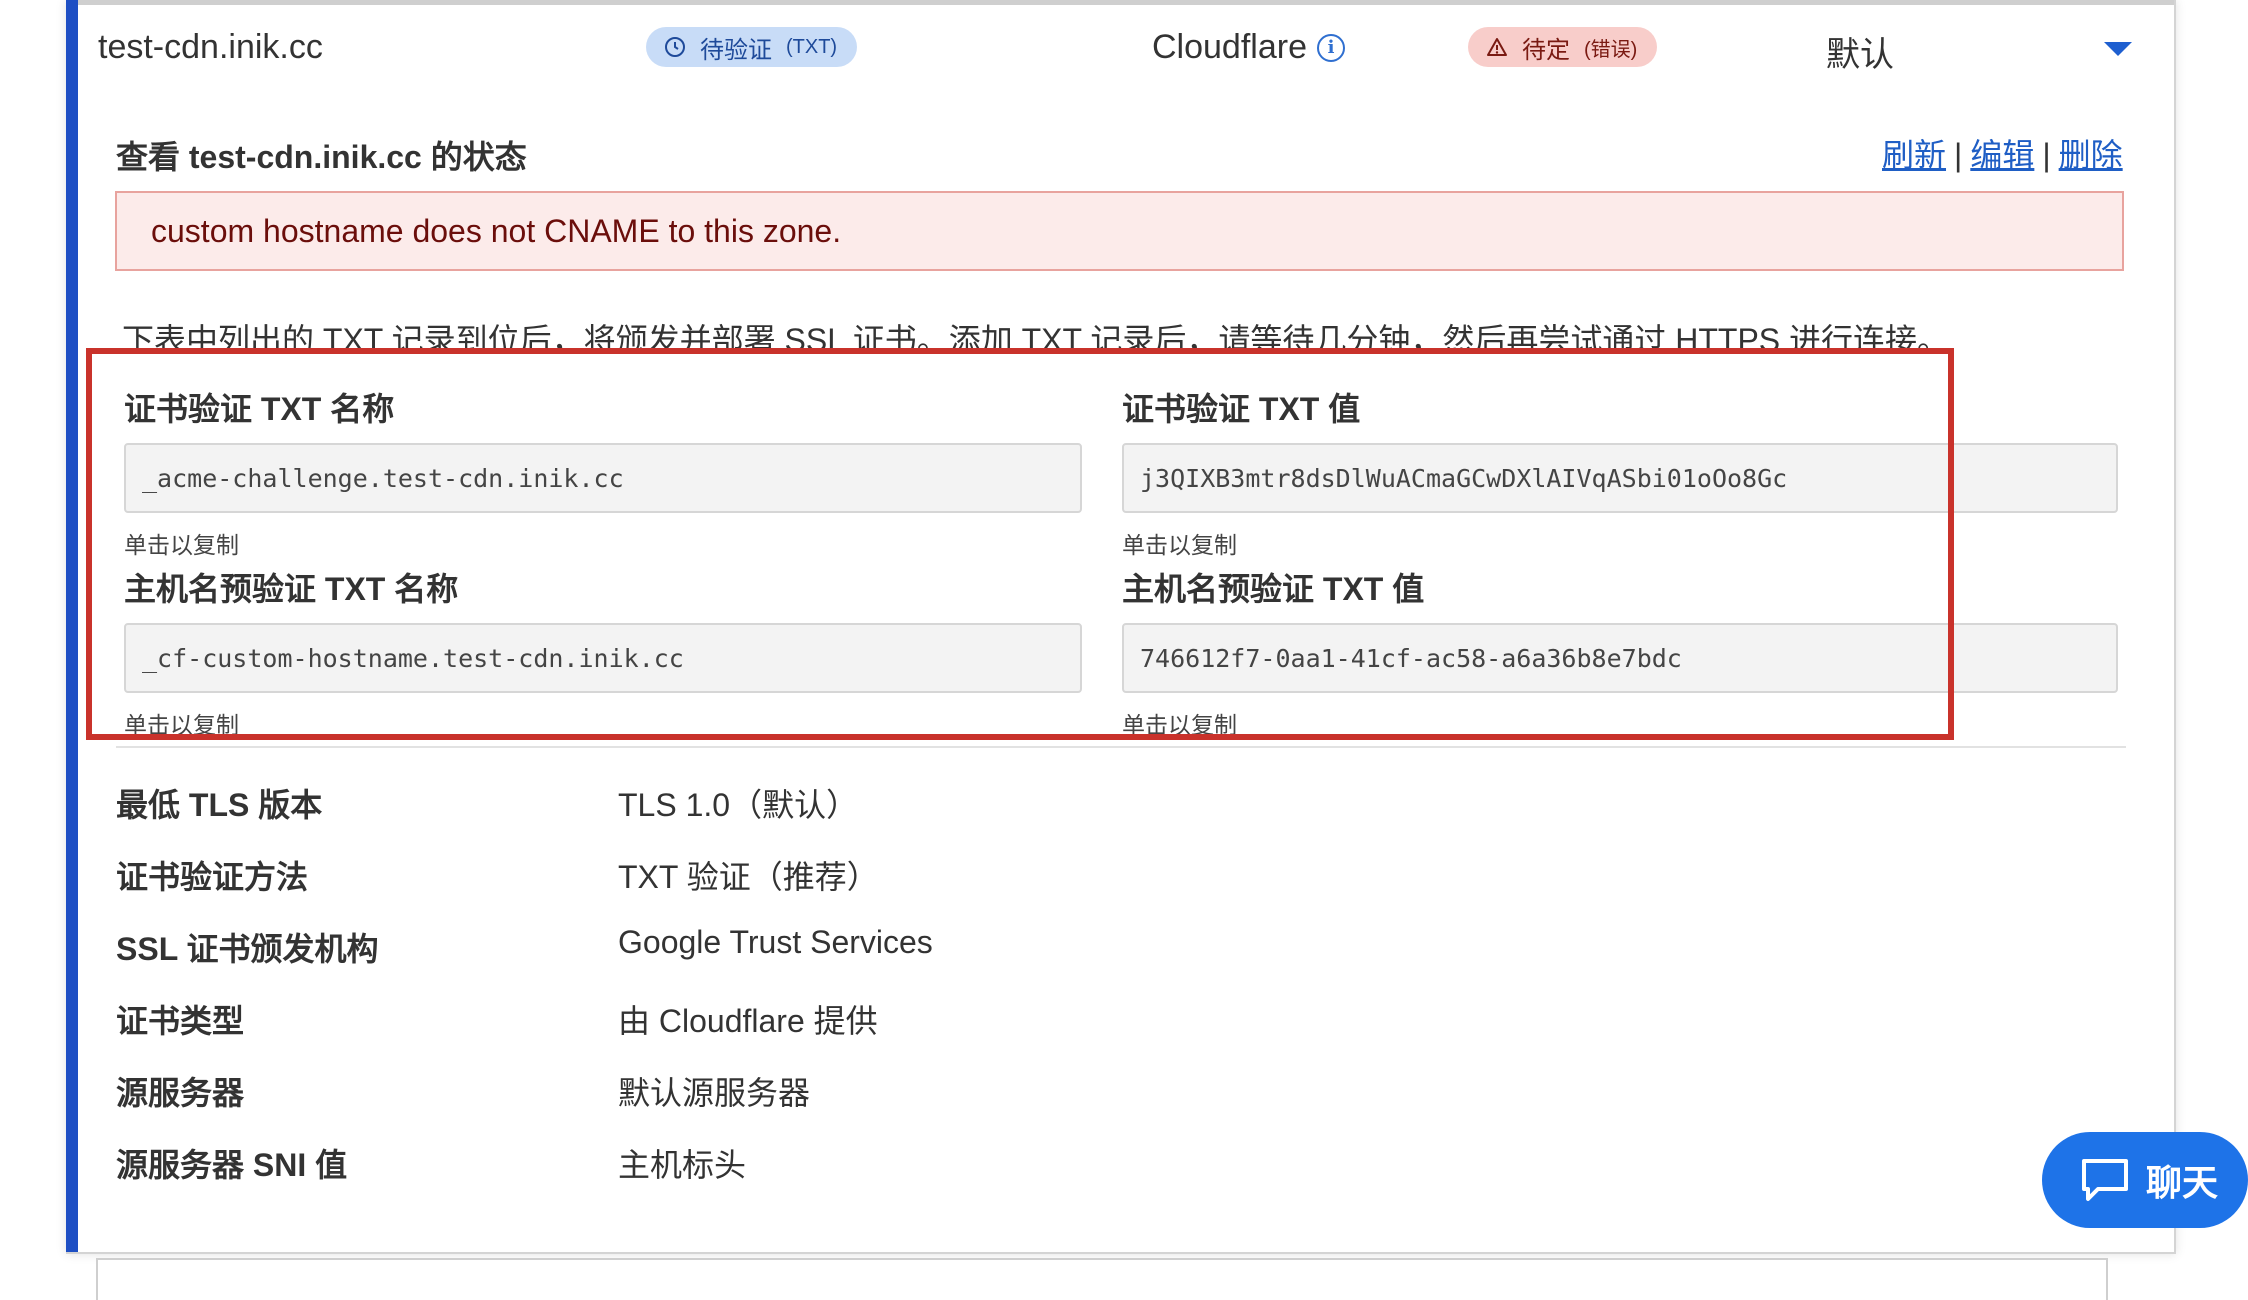 Image resolution: width=2248 pixels, height=1300 pixels. What do you see at coordinates (1860, 55) in the screenshot?
I see `origin-default-label: 默认` at bounding box center [1860, 55].